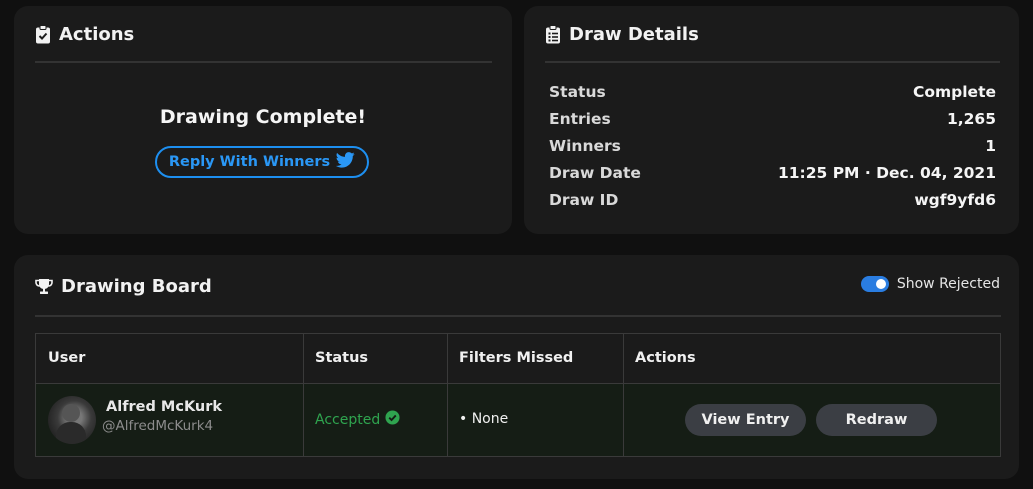  I want to click on actions-divider, so click(263, 62).